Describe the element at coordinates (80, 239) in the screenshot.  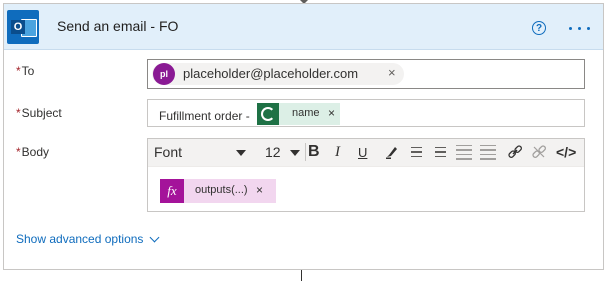
I see `advanced-label: Show advanced options` at that location.